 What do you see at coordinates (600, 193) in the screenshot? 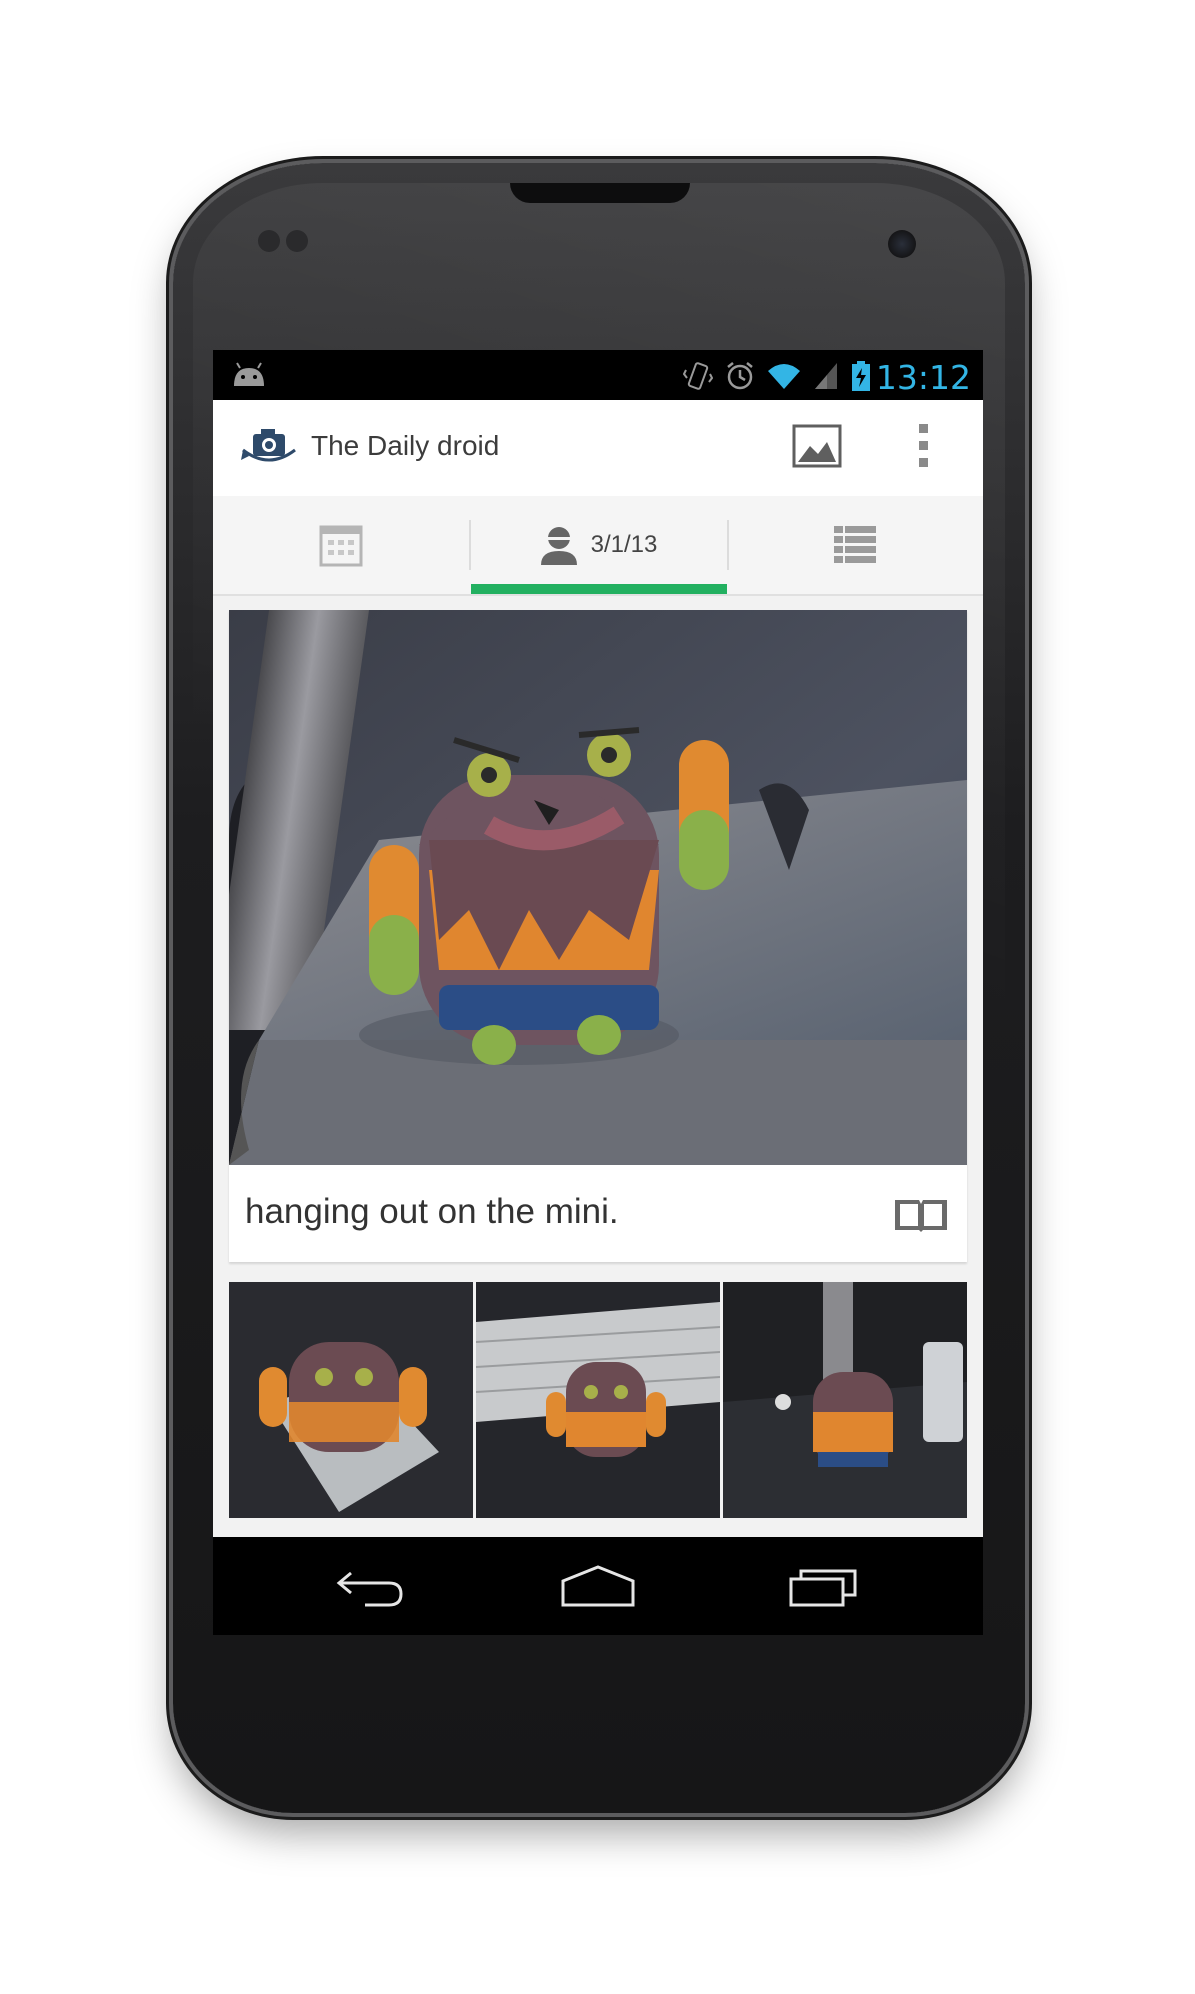
I see `earpiece-speaker` at bounding box center [600, 193].